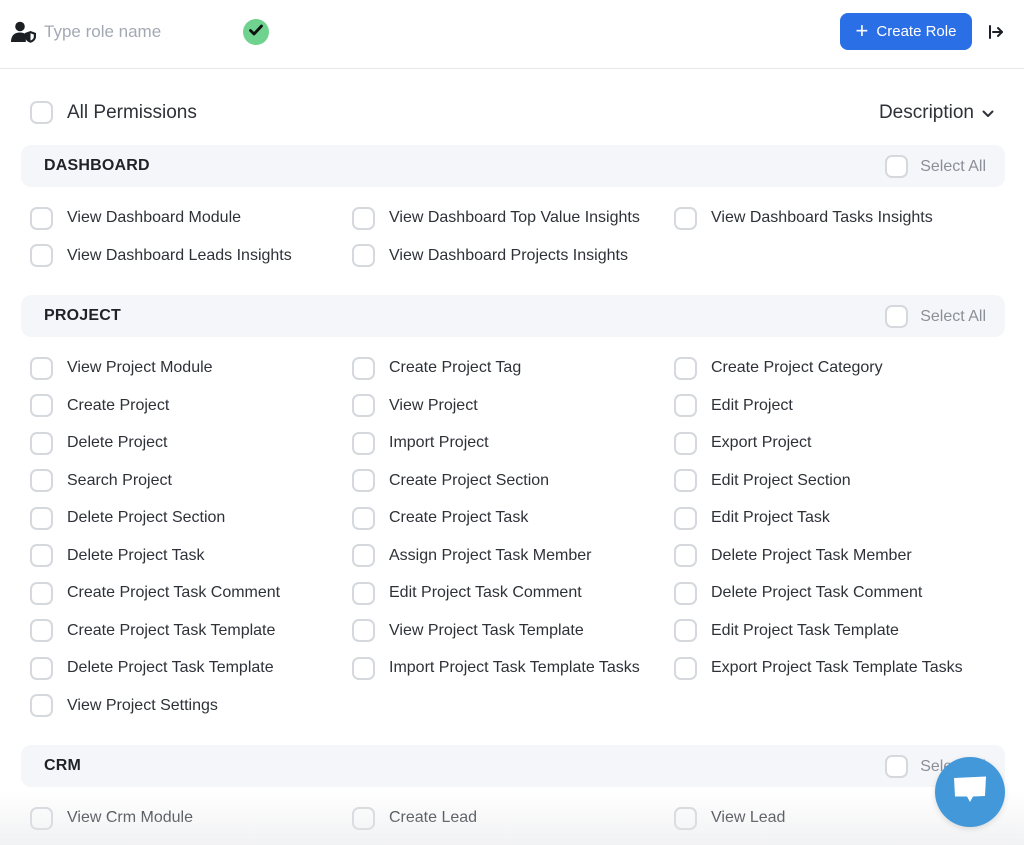 The height and width of the screenshot is (845, 1024). Describe the element at coordinates (748, 817) in the screenshot. I see `permission-label: View Lead` at that location.